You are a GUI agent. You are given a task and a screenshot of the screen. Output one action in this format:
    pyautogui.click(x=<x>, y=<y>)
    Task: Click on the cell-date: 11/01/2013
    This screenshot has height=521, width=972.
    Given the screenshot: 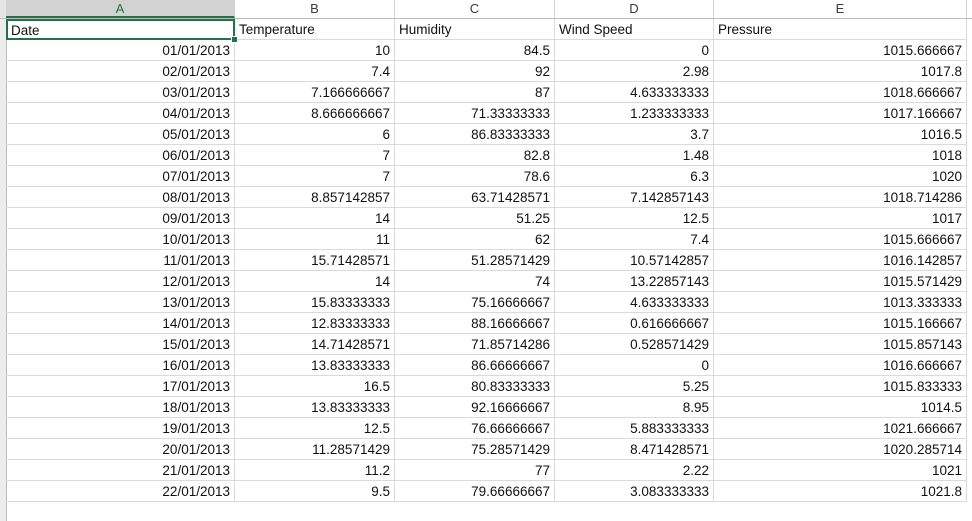 What is the action you would take?
    pyautogui.click(x=120, y=260)
    